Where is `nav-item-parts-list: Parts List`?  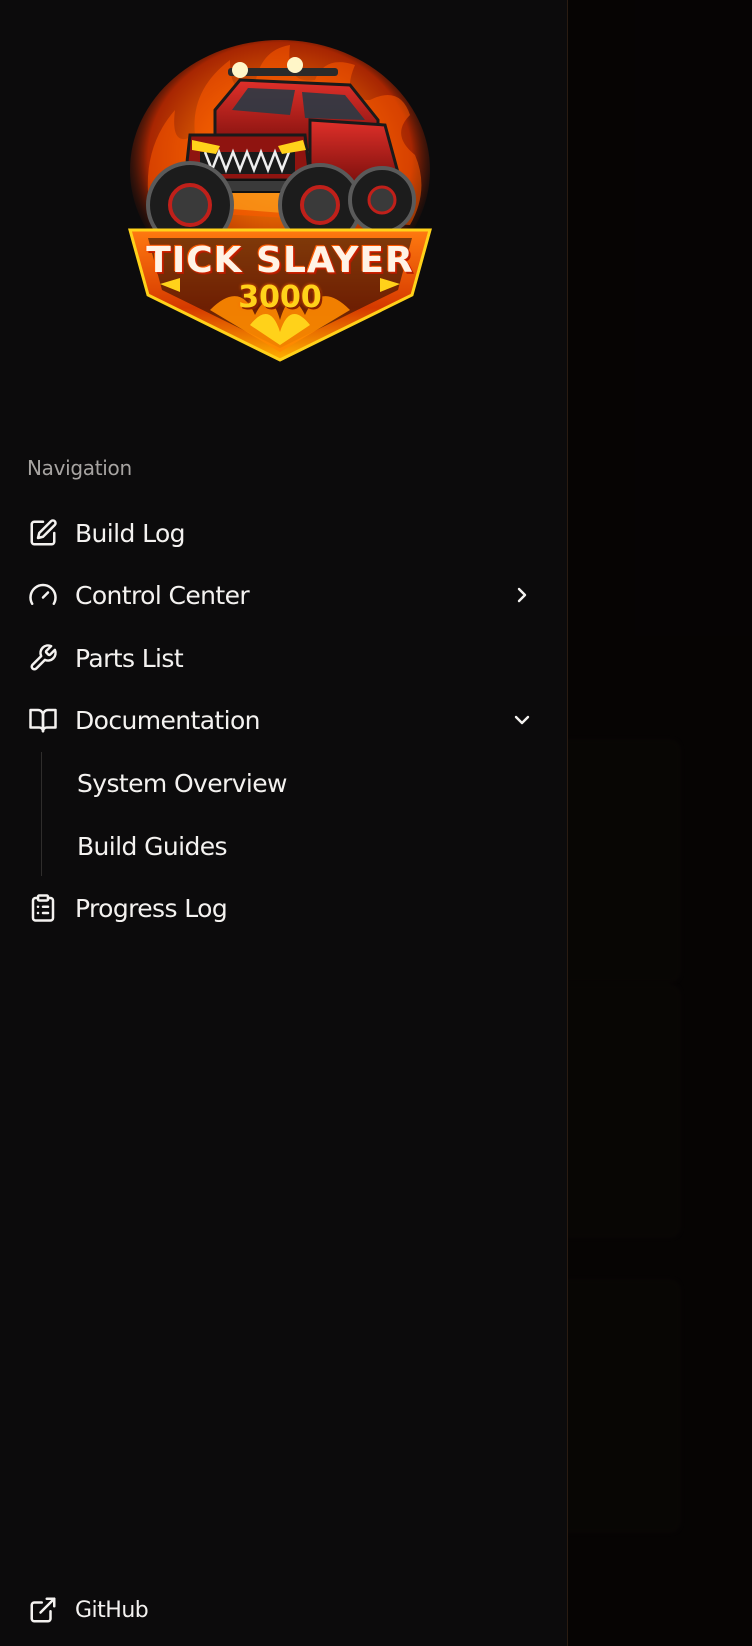 nav-item-parts-list: Parts List is located at coordinates (284, 658).